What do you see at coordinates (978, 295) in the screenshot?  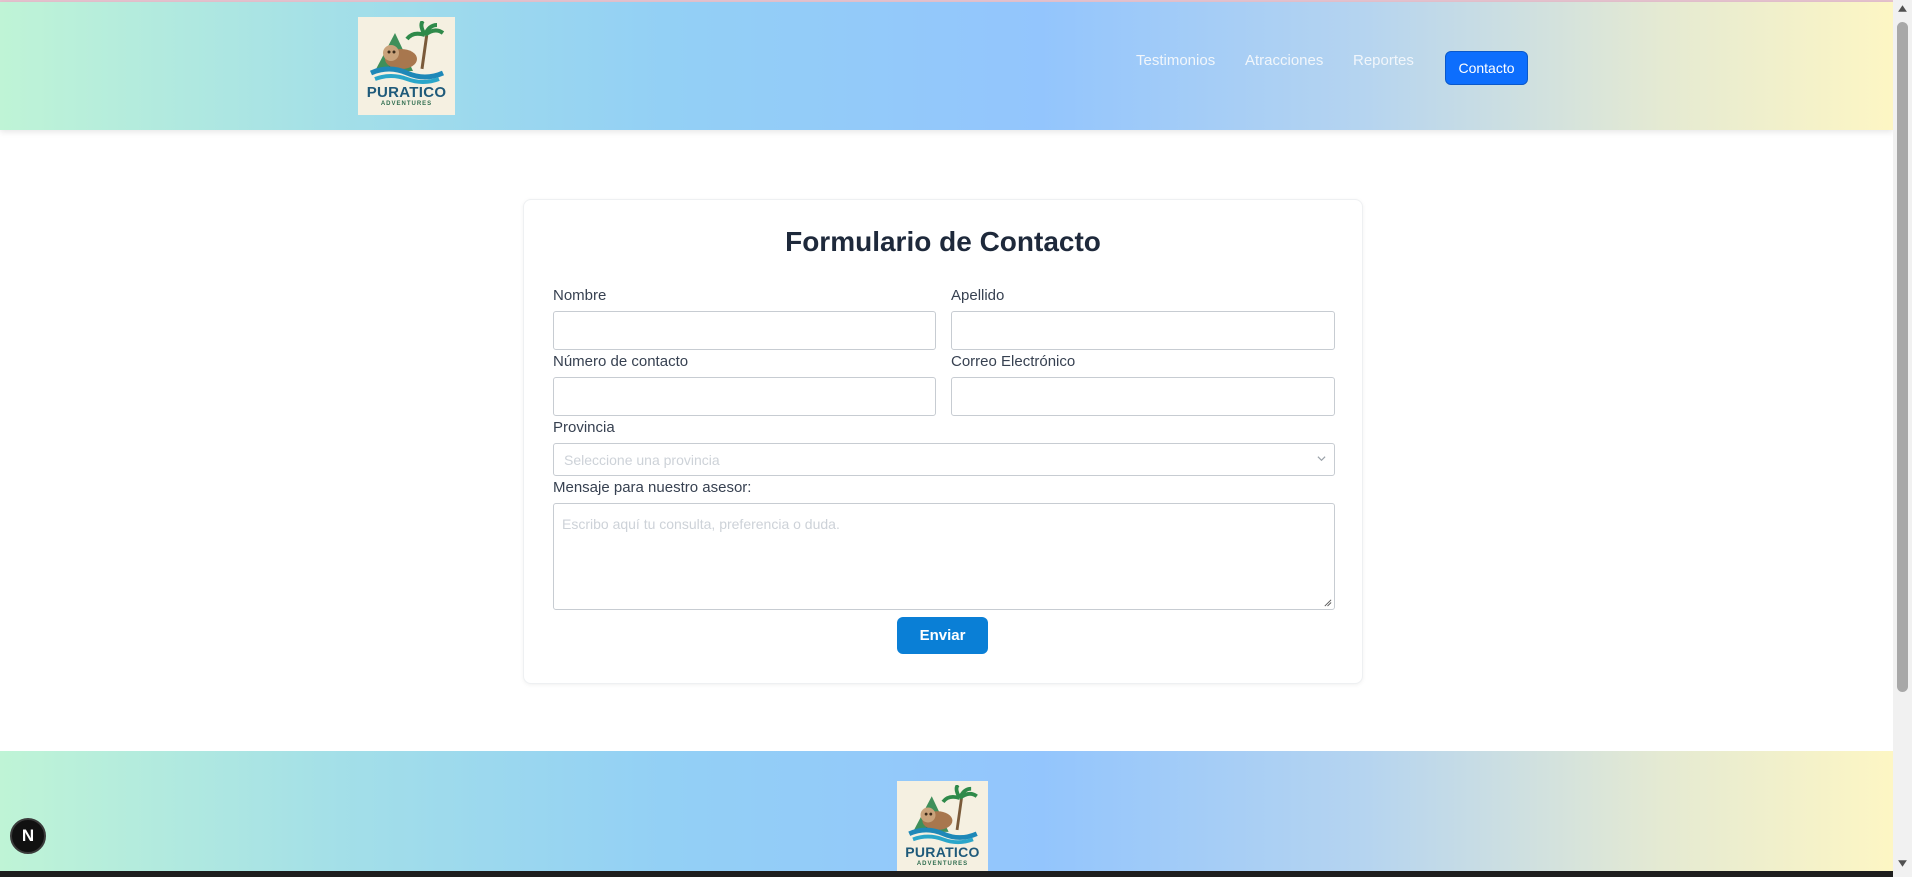 I see `last-name-label: Apellido` at bounding box center [978, 295].